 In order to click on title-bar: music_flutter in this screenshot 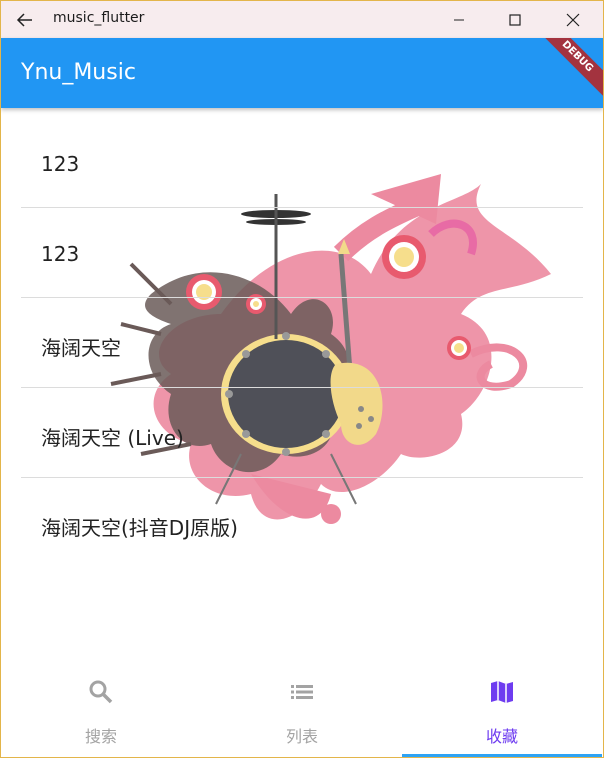, I will do `click(302, 19)`.